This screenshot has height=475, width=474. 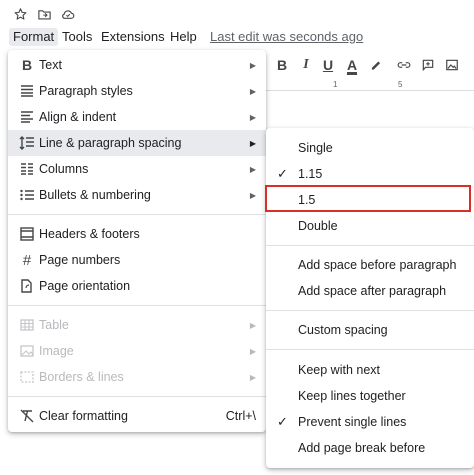 What do you see at coordinates (428, 65) in the screenshot?
I see `insert-comment-icon` at bounding box center [428, 65].